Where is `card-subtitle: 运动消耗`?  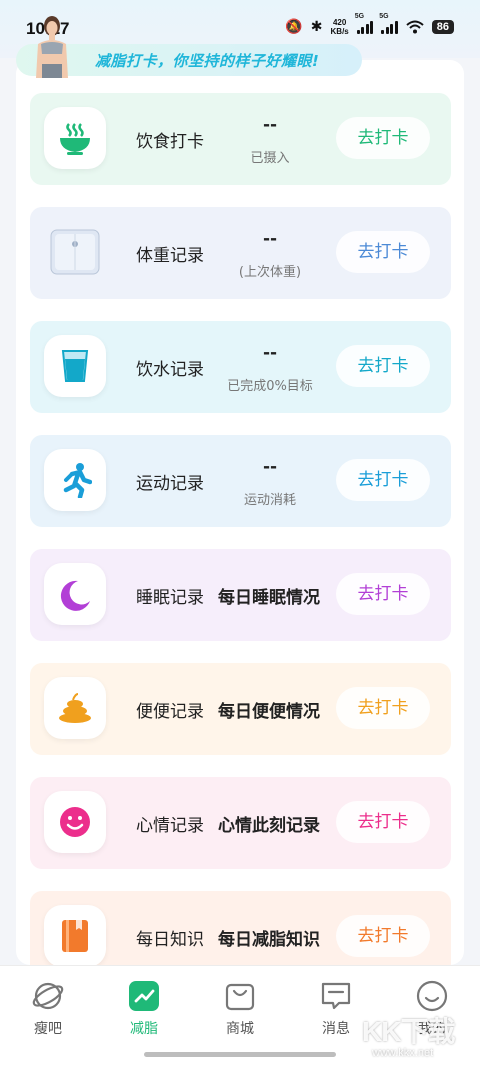 card-subtitle: 运动消耗 is located at coordinates (269, 500).